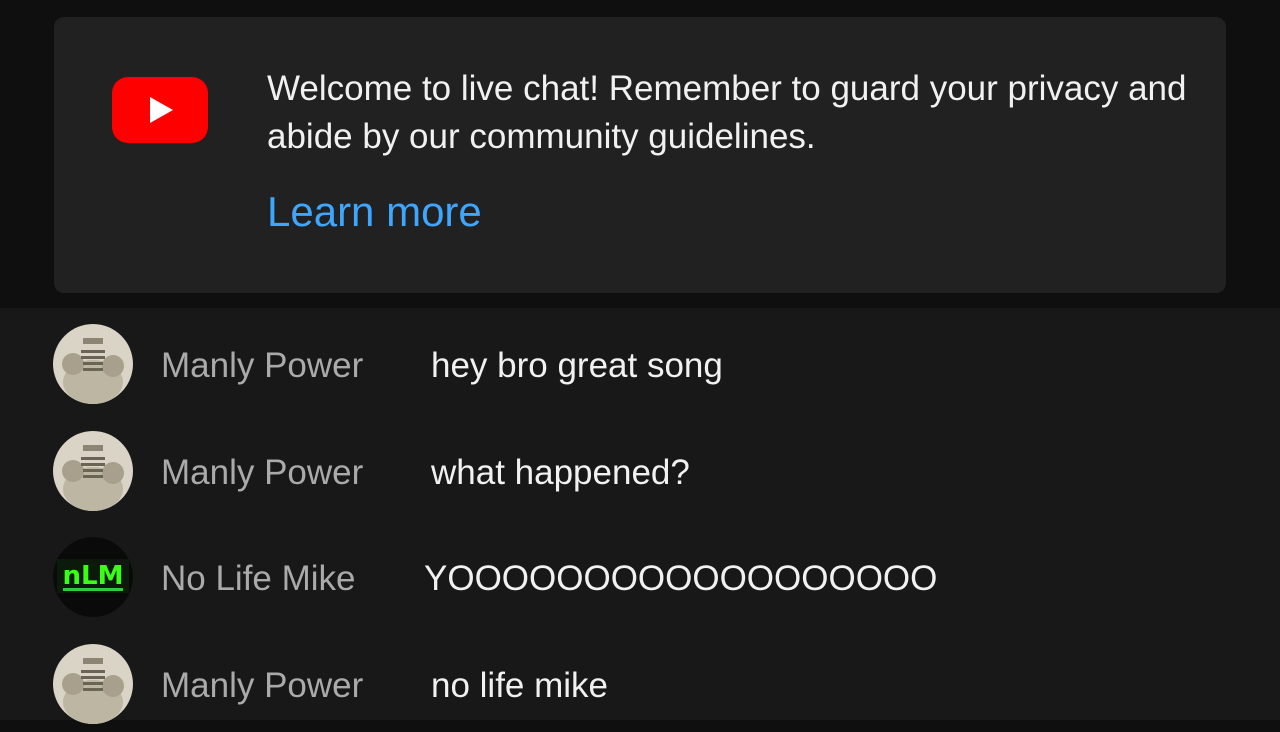 The height and width of the screenshot is (732, 1280). Describe the element at coordinates (520, 685) in the screenshot. I see `message-text: no life mike` at that location.